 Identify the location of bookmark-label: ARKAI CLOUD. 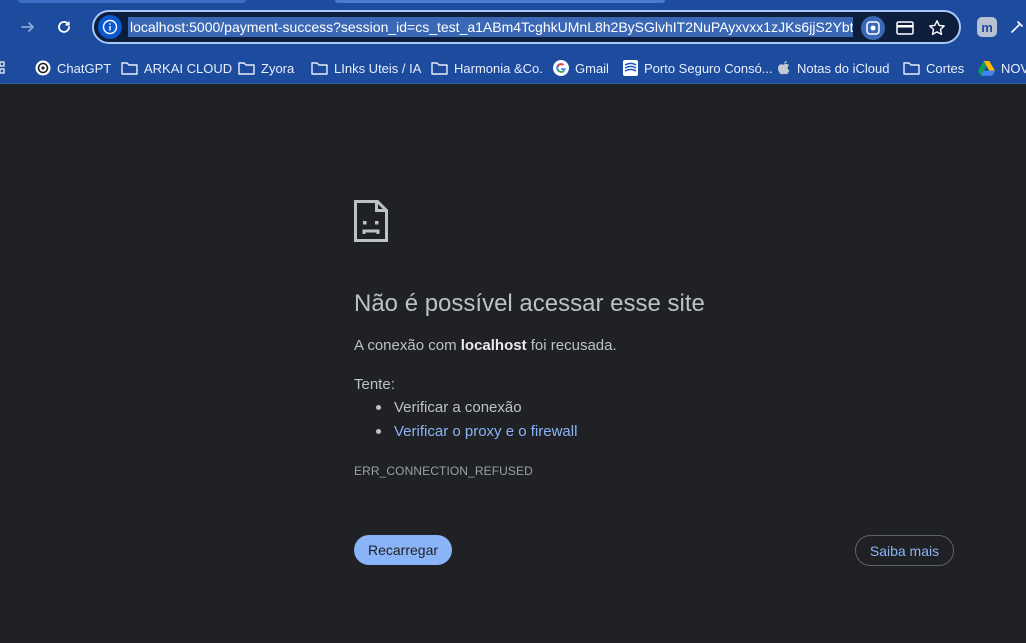
(188, 68).